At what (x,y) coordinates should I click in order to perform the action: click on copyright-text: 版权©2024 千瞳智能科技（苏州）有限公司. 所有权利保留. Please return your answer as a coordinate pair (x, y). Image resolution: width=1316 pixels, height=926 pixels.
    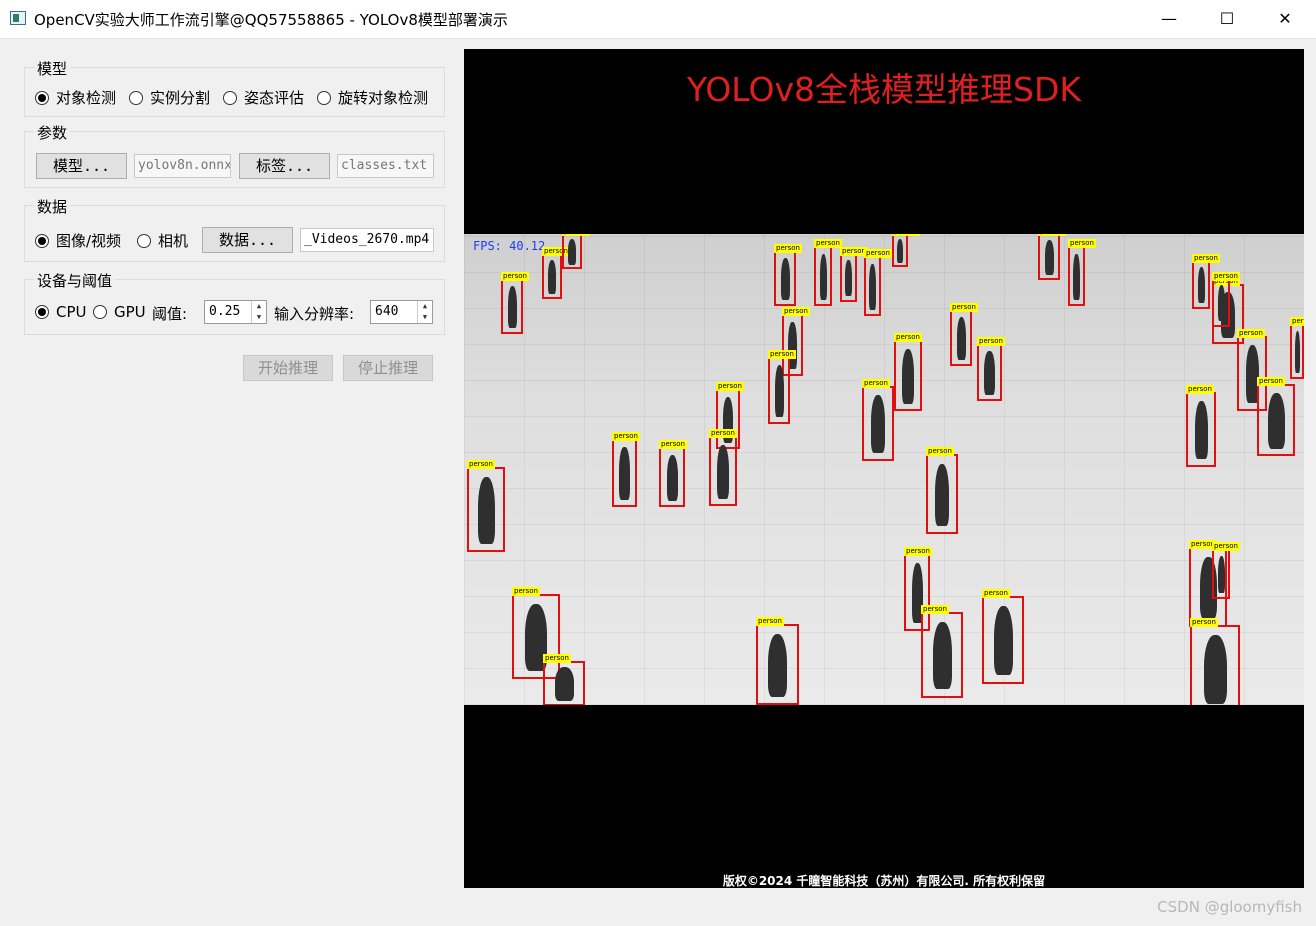
    Looking at the image, I should click on (884, 881).